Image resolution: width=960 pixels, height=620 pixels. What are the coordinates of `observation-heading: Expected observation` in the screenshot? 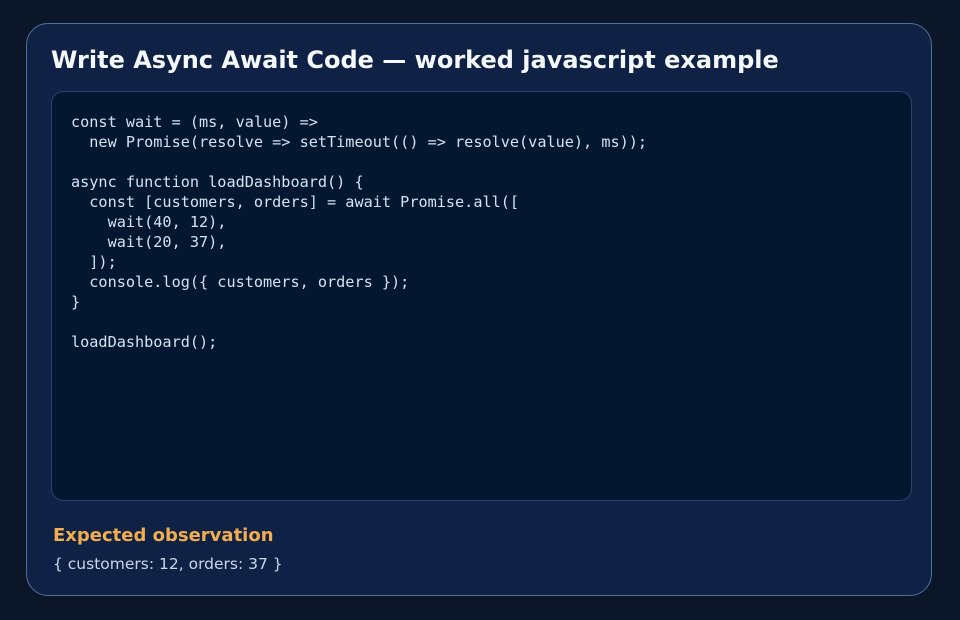 It's located at (163, 535).